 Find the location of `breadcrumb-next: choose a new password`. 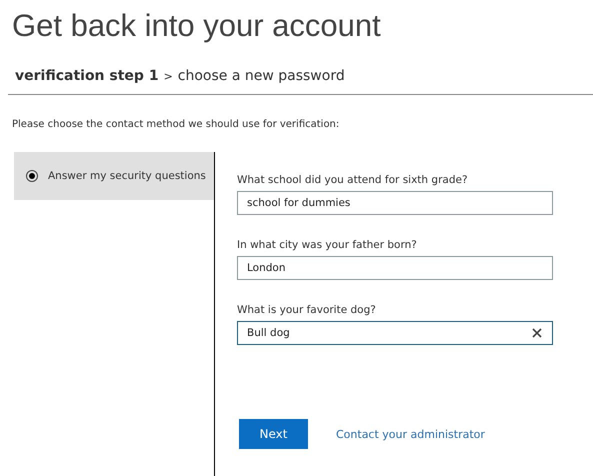

breadcrumb-next: choose a new password is located at coordinates (261, 76).